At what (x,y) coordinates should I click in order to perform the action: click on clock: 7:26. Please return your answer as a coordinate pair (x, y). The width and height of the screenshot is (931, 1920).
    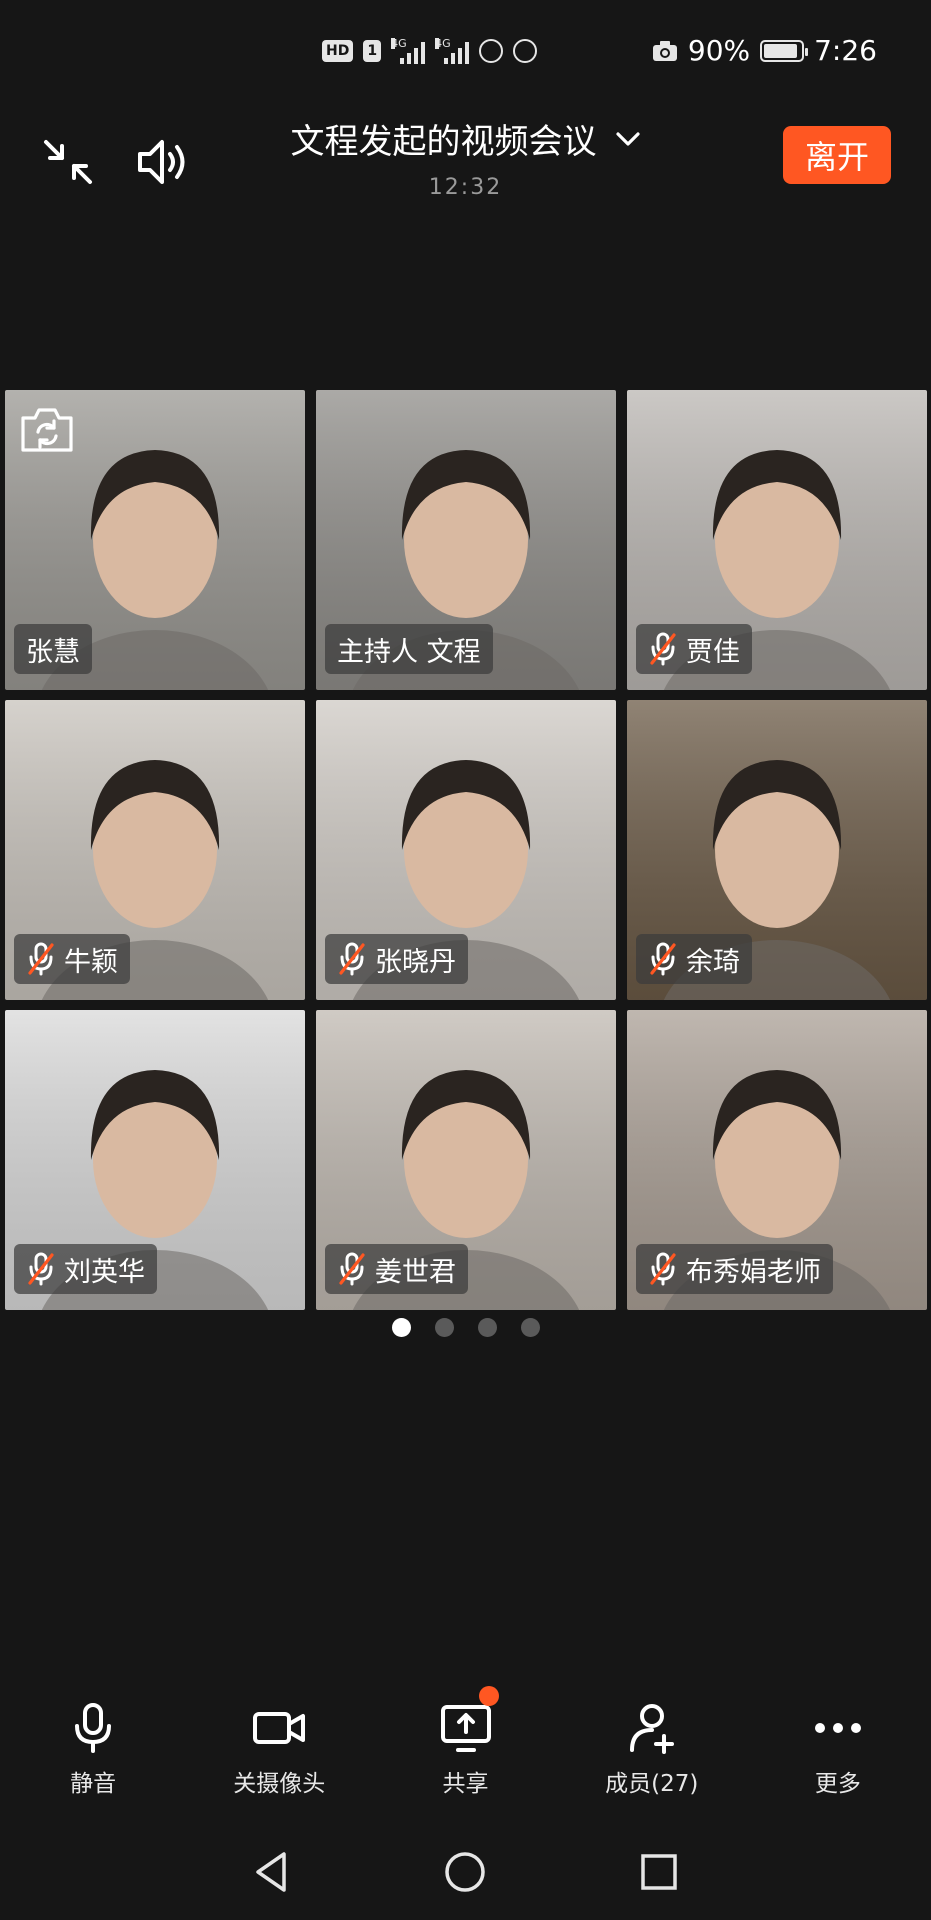
    Looking at the image, I should click on (845, 50).